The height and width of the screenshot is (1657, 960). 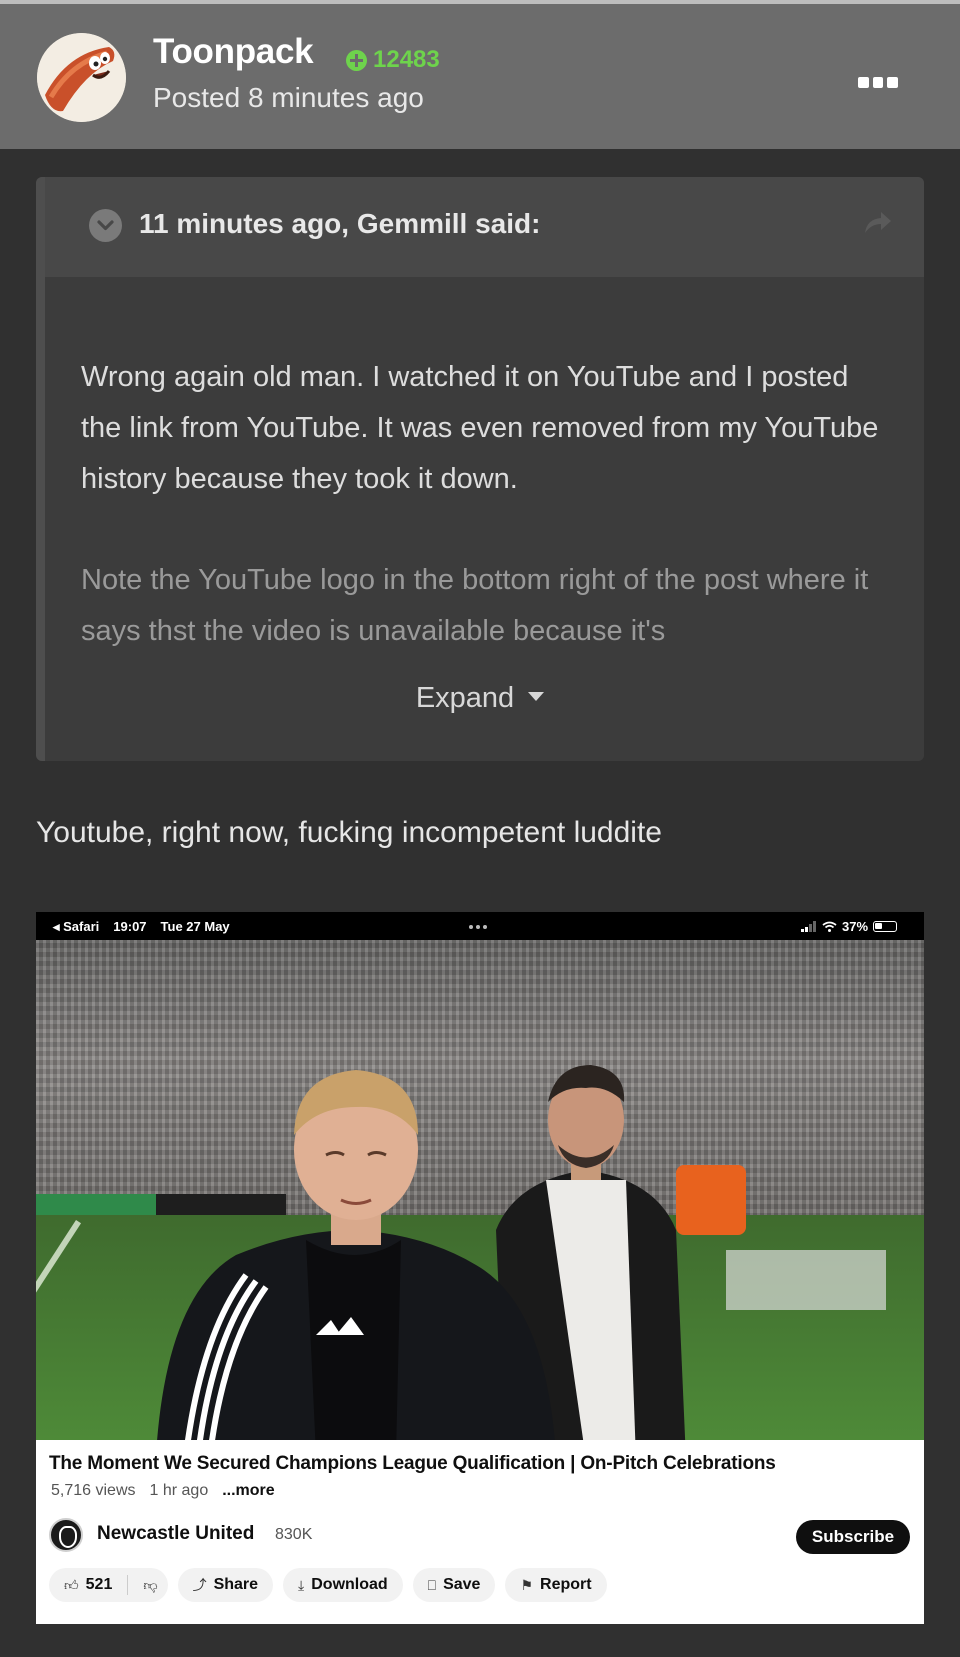 I want to click on subscriber-count: 830K, so click(x=294, y=1534).